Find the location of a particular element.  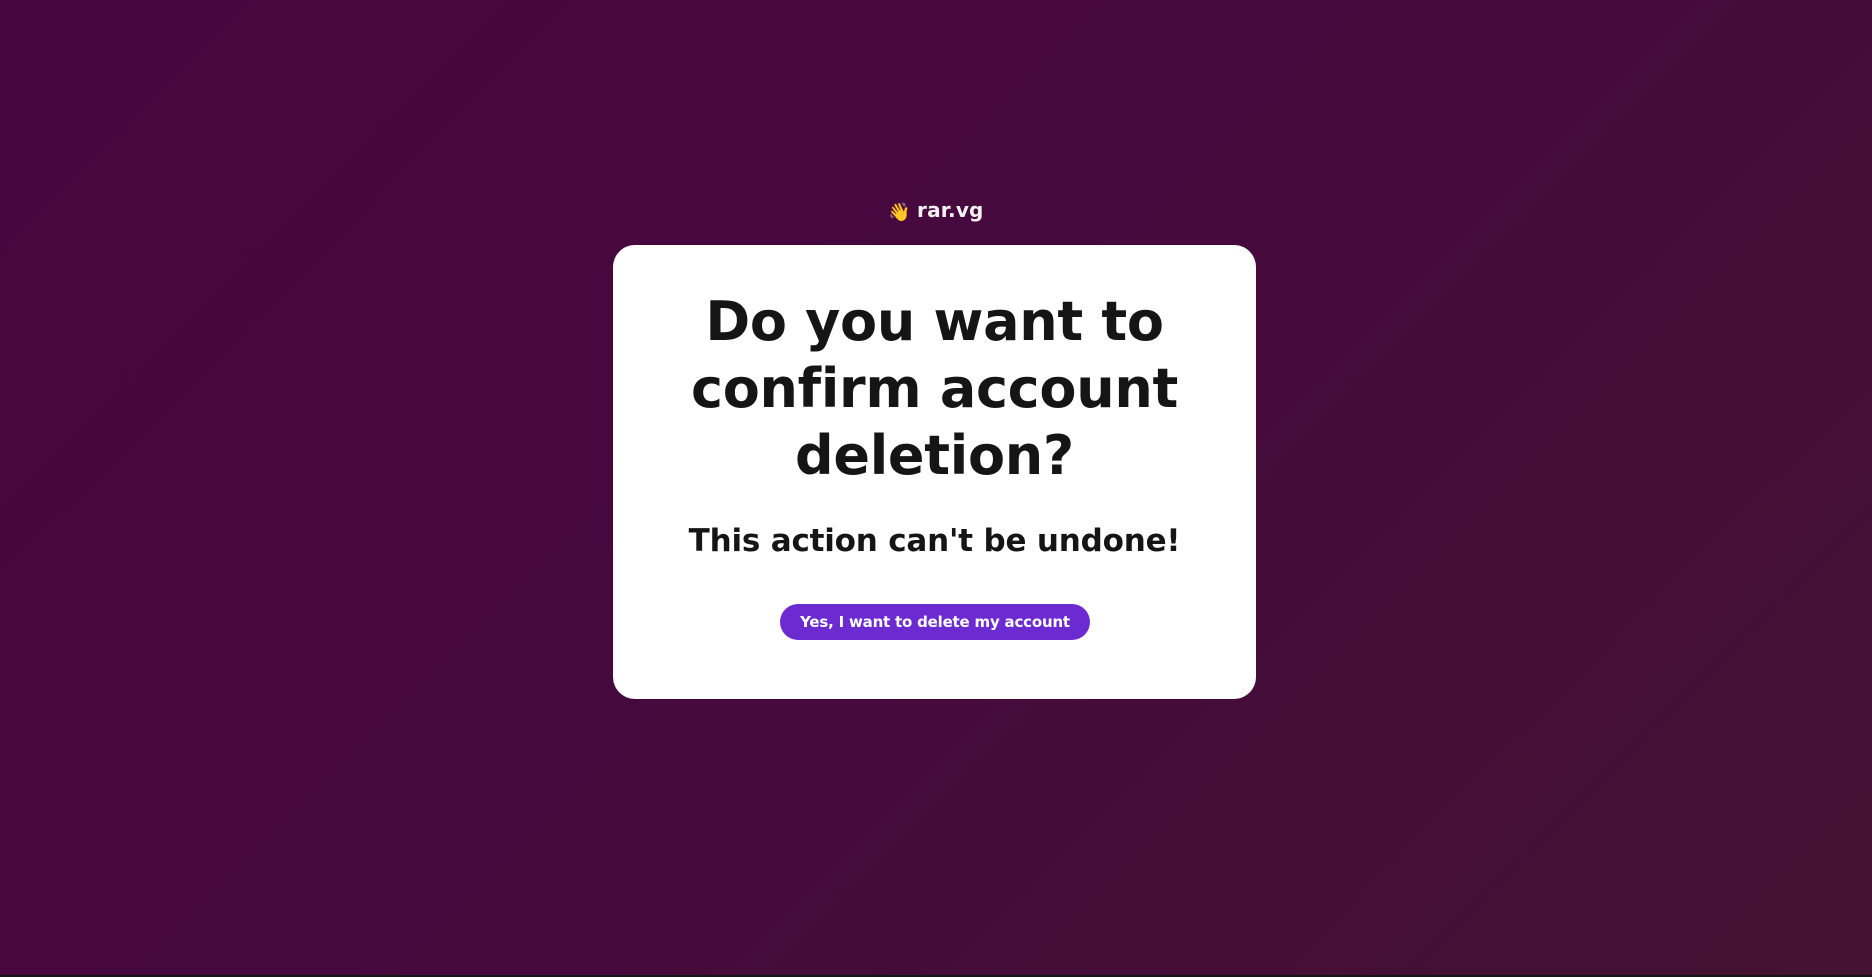

brand-name: rar.vg is located at coordinates (950, 210).